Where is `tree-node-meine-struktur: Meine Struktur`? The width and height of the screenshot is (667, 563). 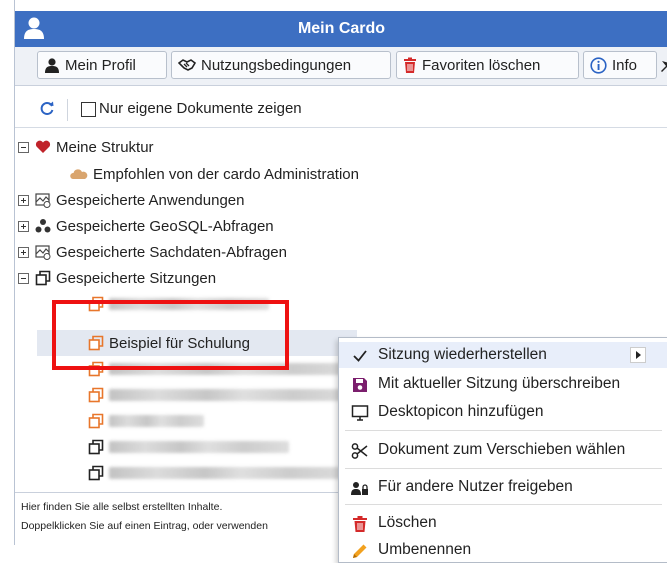
tree-node-meine-struktur: Meine Struktur is located at coordinates (86, 147).